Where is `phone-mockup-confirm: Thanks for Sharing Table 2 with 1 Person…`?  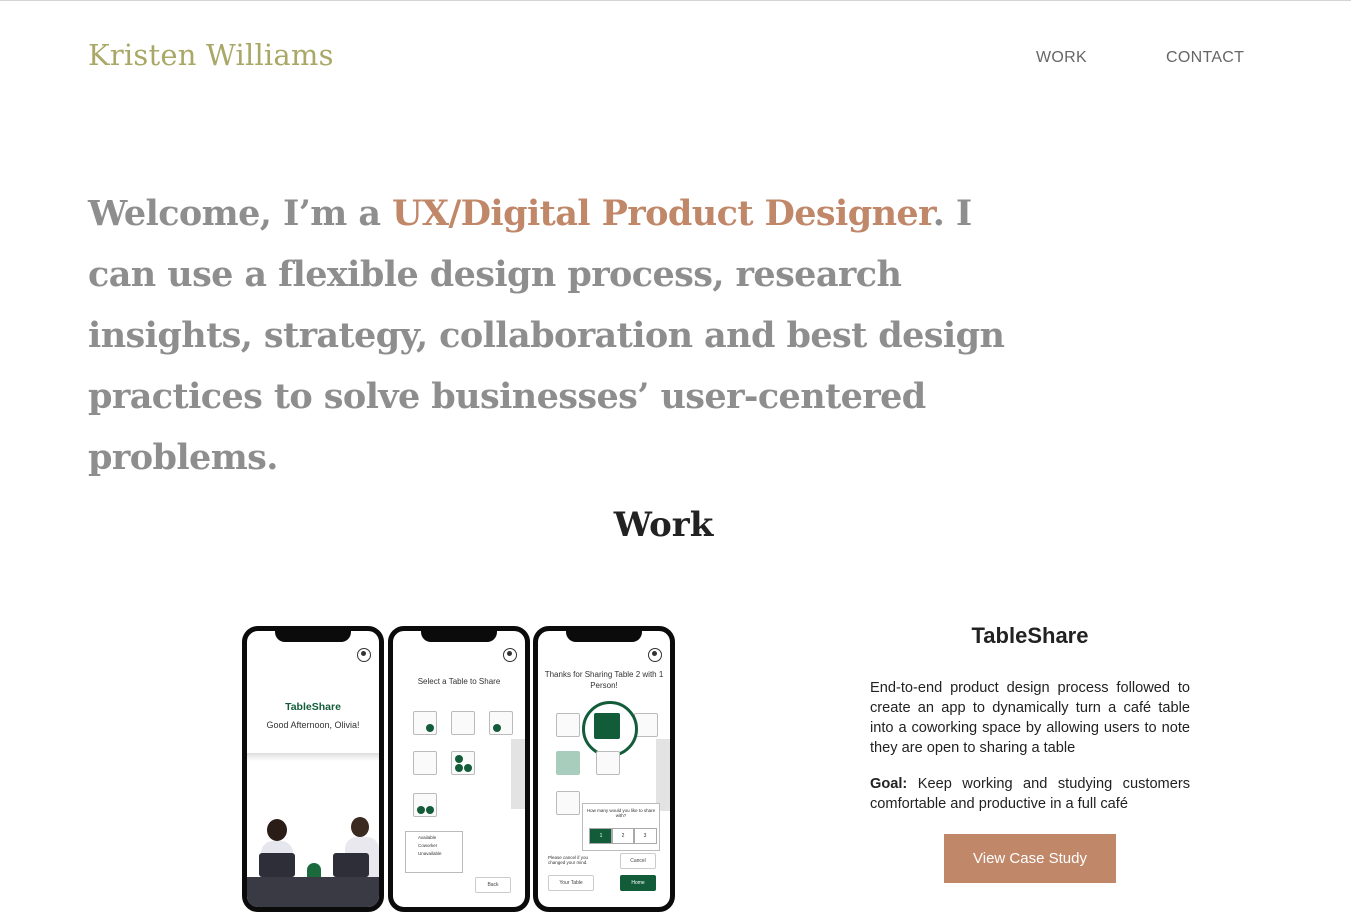 phone-mockup-confirm: Thanks for Sharing Table 2 with 1 Person… is located at coordinates (604, 769).